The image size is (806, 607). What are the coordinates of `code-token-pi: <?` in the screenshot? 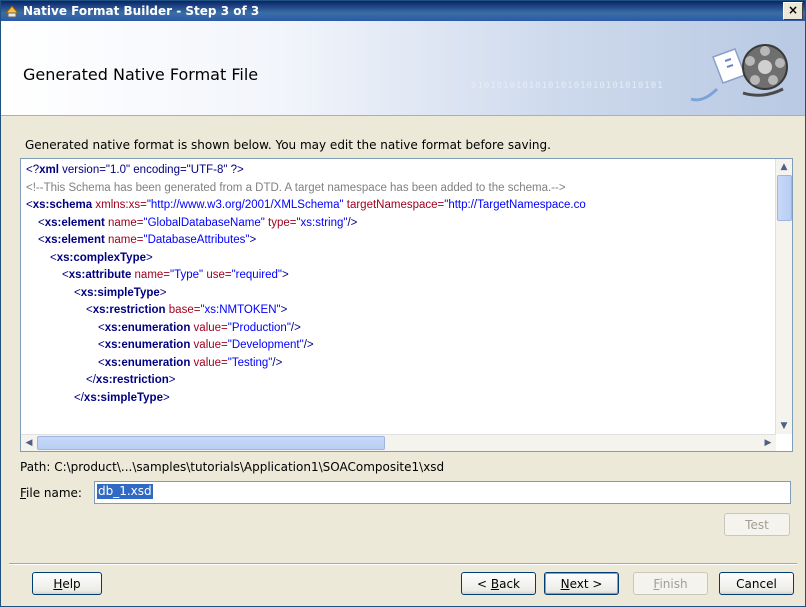 It's located at (33, 170).